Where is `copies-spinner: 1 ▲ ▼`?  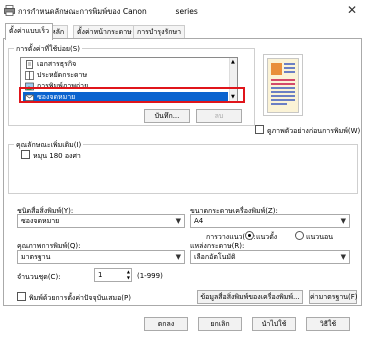
copies-spinner: 1 ▲ ▼ is located at coordinates (113, 275).